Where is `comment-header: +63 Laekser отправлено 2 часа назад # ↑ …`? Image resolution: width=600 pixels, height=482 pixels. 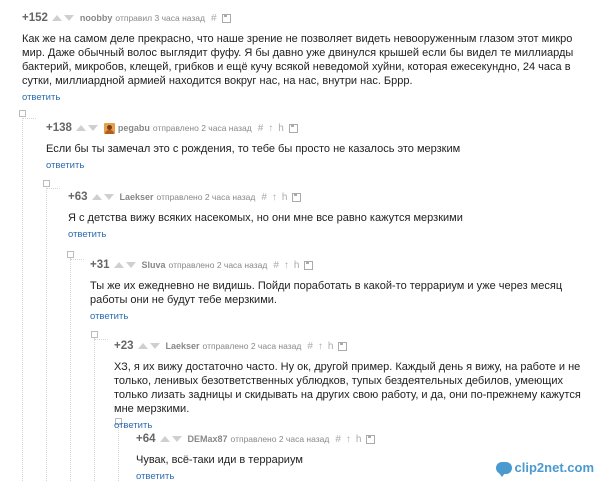
comment-header: +63 Laekser отправлено 2 часа назад # ↑ … is located at coordinates (329, 197).